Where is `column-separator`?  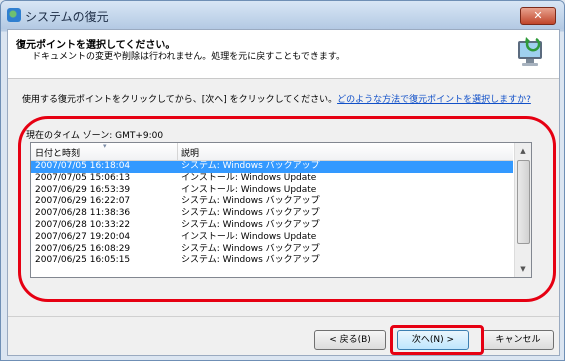
column-separator is located at coordinates (177, 151).